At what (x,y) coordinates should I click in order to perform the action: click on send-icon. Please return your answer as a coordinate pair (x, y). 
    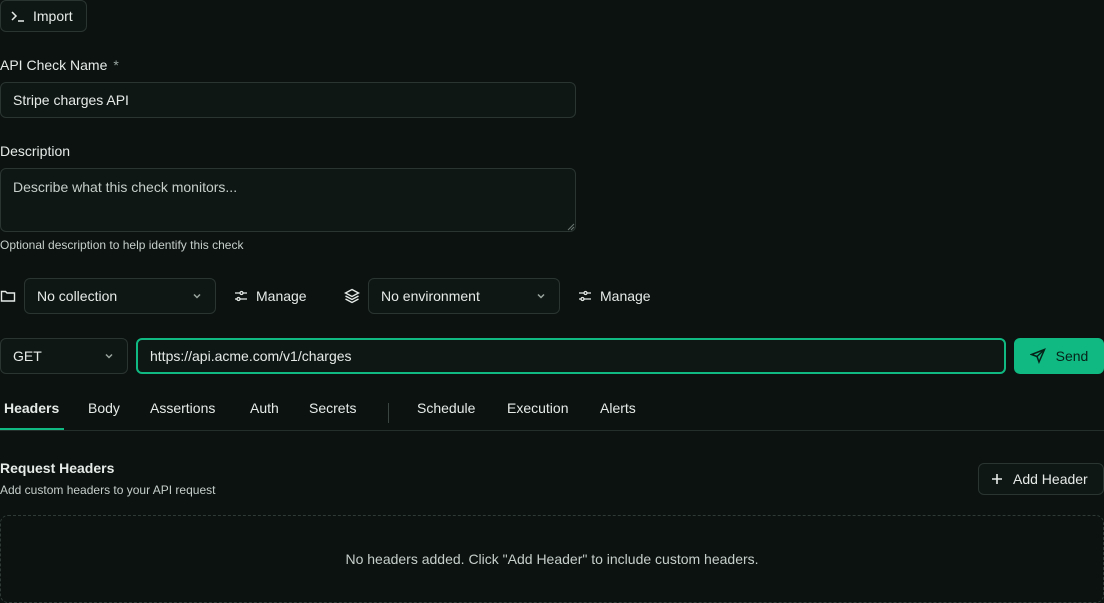
    Looking at the image, I should click on (1037, 356).